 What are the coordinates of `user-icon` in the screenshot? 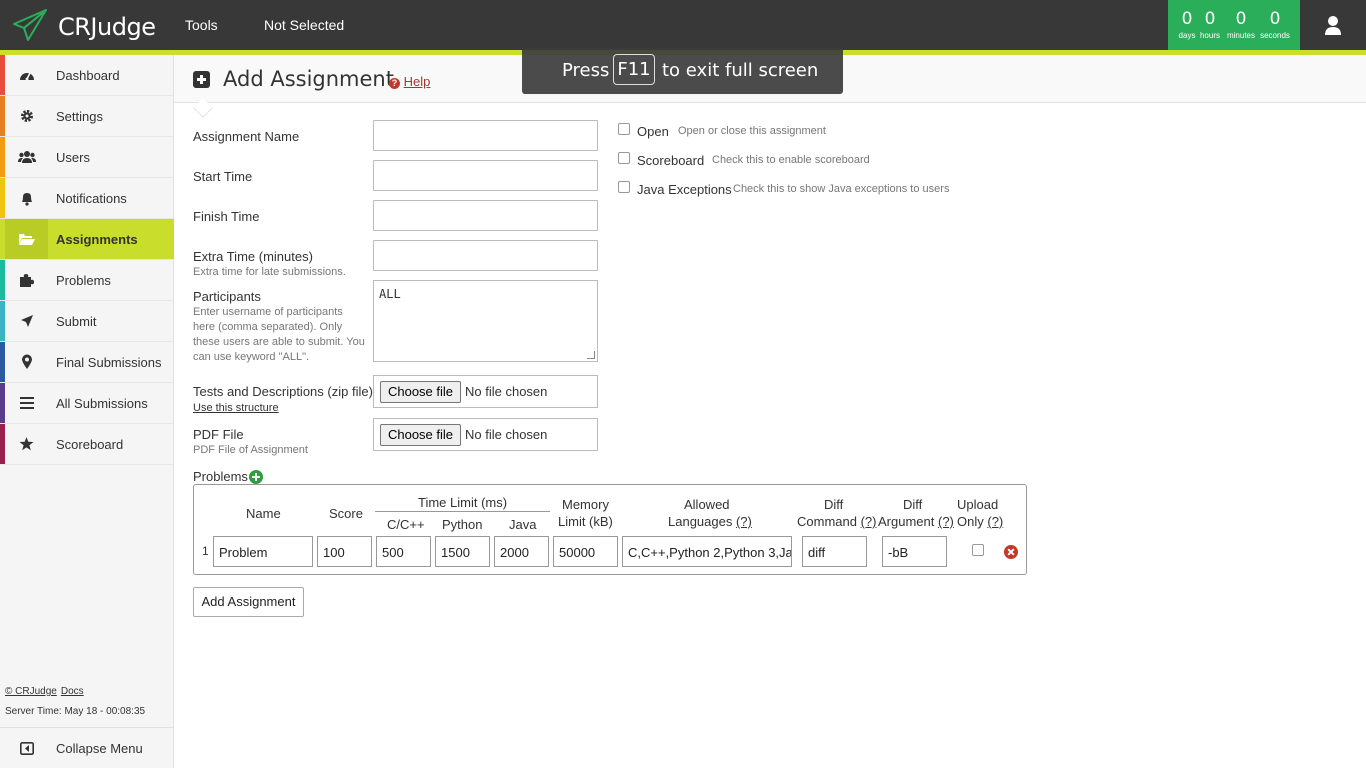 It's located at (1333, 25).